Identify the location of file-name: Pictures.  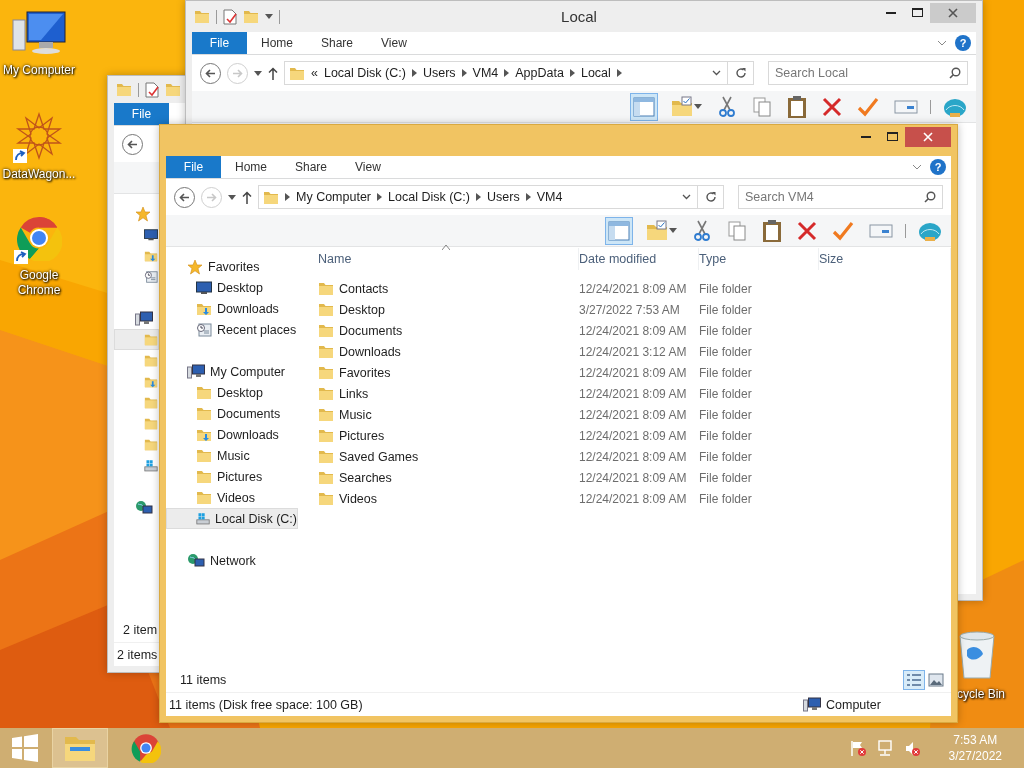
(362, 435).